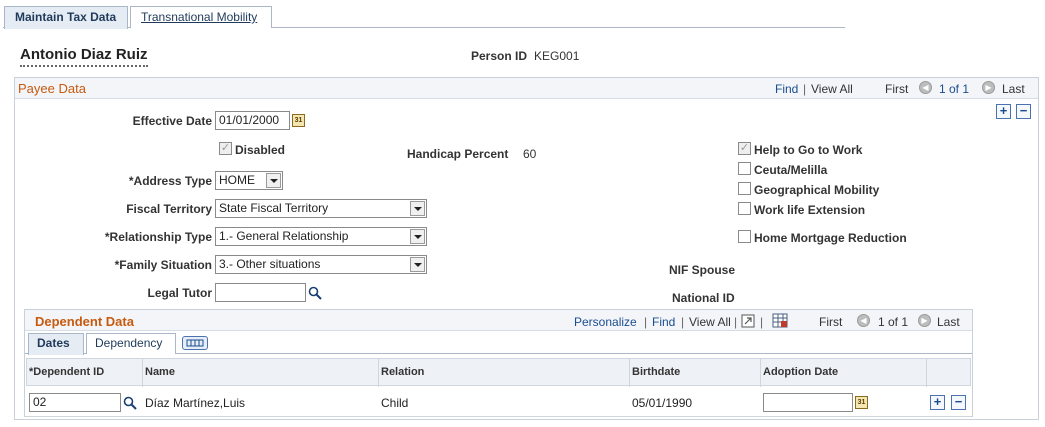 The width and height of the screenshot is (1045, 427). What do you see at coordinates (748, 321) in the screenshot?
I see `zoom-grid-icon` at bounding box center [748, 321].